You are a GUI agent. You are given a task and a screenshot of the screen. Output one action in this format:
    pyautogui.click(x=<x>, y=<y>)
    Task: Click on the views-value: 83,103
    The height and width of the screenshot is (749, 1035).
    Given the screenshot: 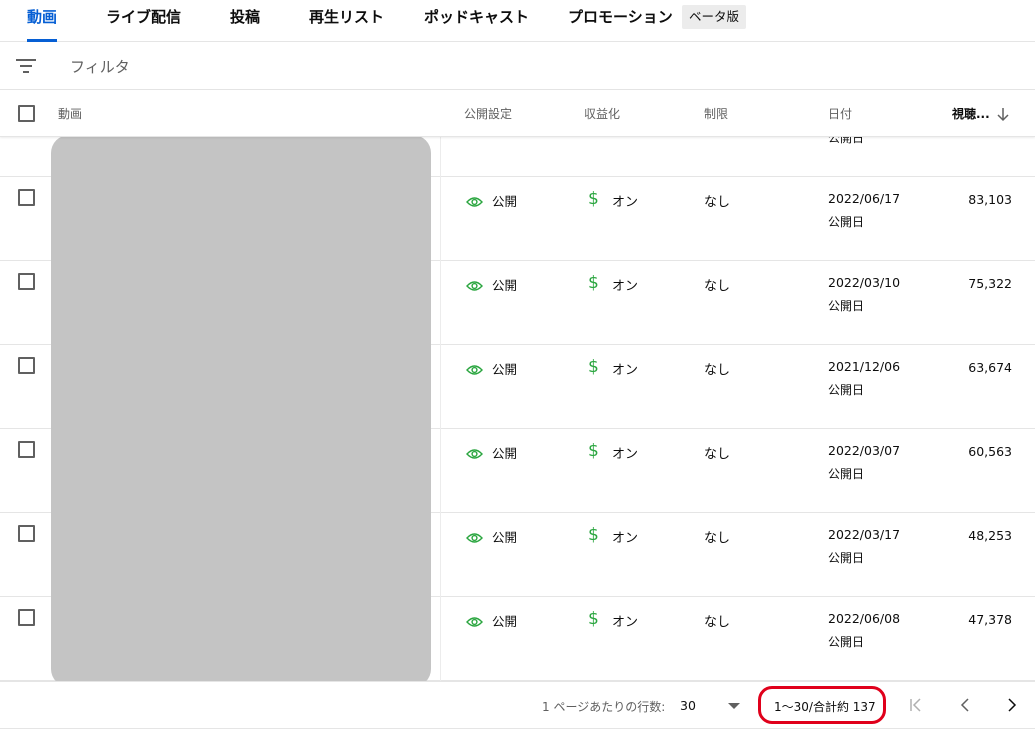 What is the action you would take?
    pyautogui.click(x=990, y=199)
    